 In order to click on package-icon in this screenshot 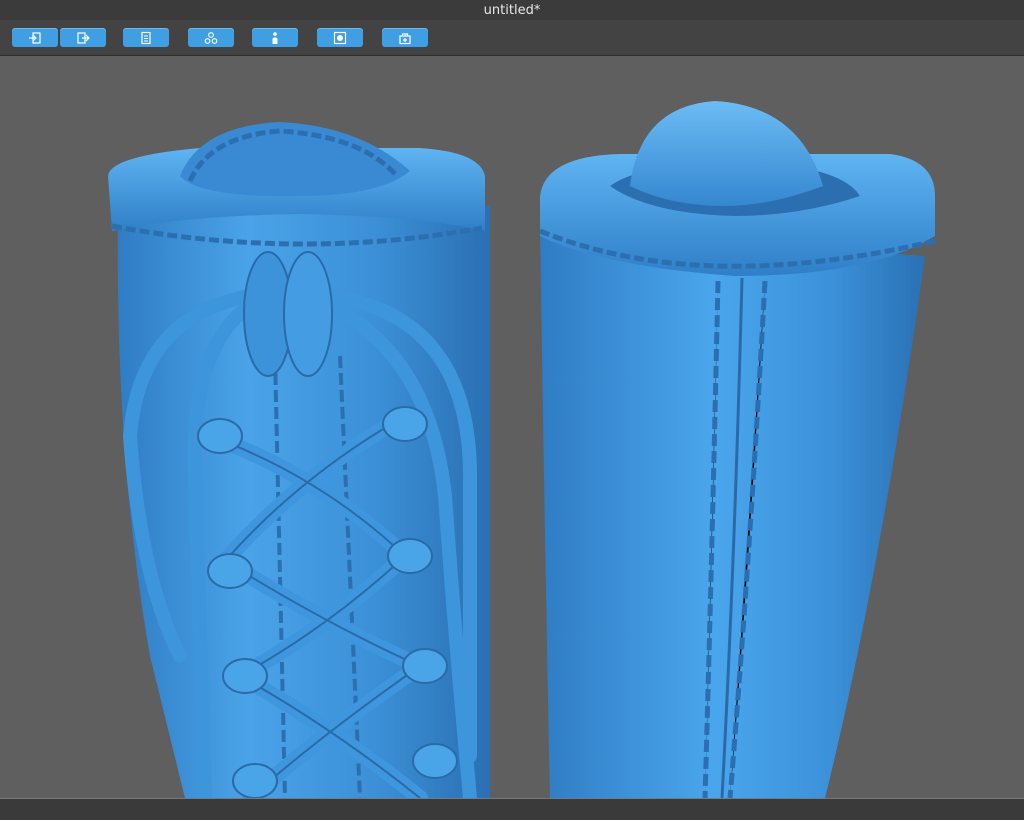, I will do `click(405, 38)`.